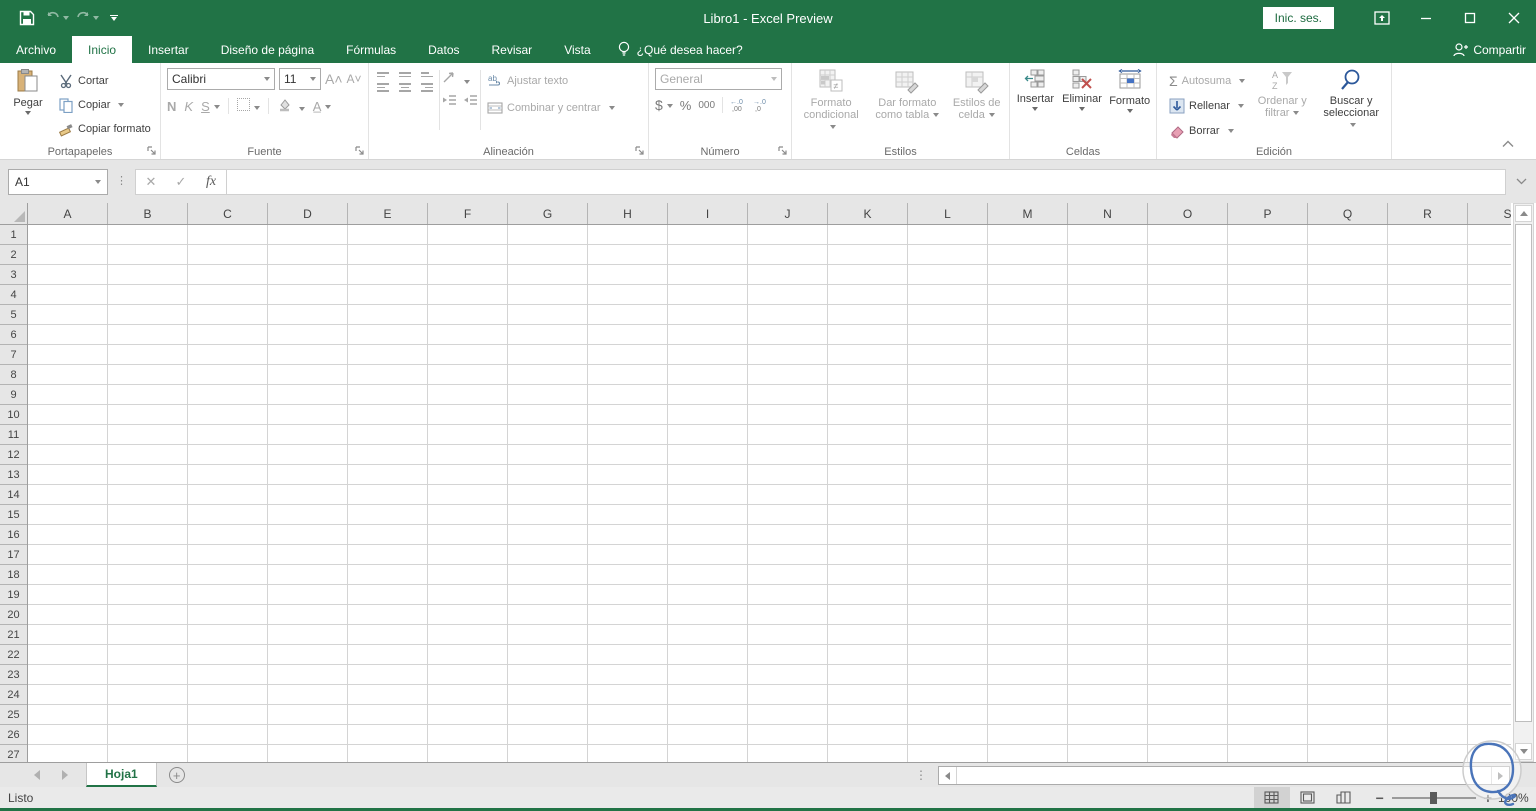 This screenshot has height=811, width=1536. Describe the element at coordinates (1488, 798) in the screenshot. I see `zoom-in-icon: +` at that location.